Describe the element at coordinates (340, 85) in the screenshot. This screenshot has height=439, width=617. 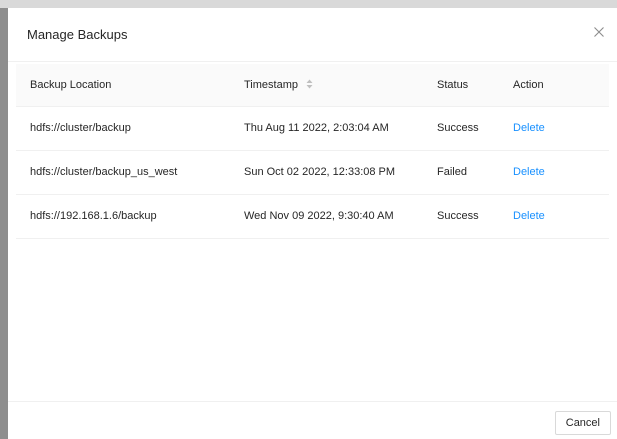
I see `column-header-timestamp: Timestamp` at that location.